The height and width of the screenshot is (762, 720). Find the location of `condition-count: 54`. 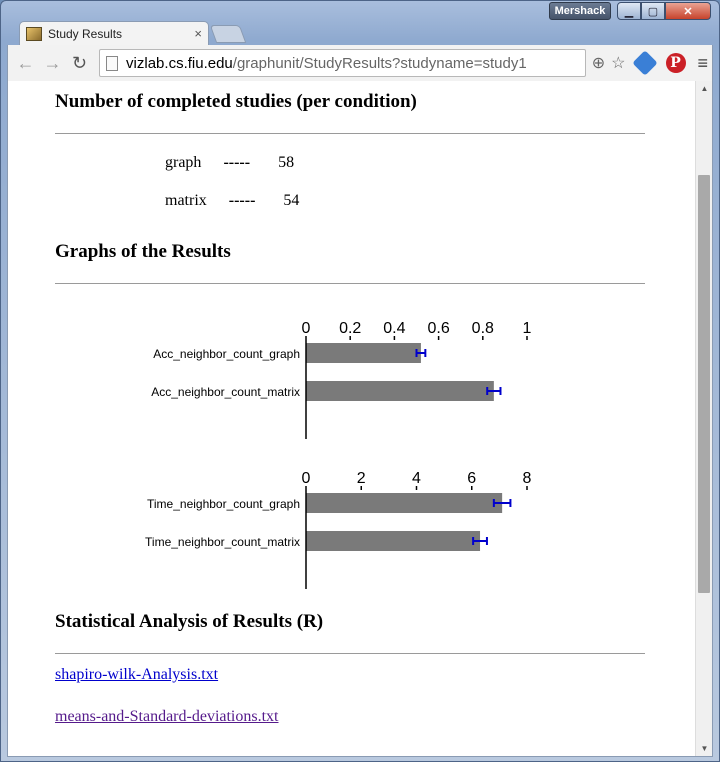

condition-count: 54 is located at coordinates (291, 200).